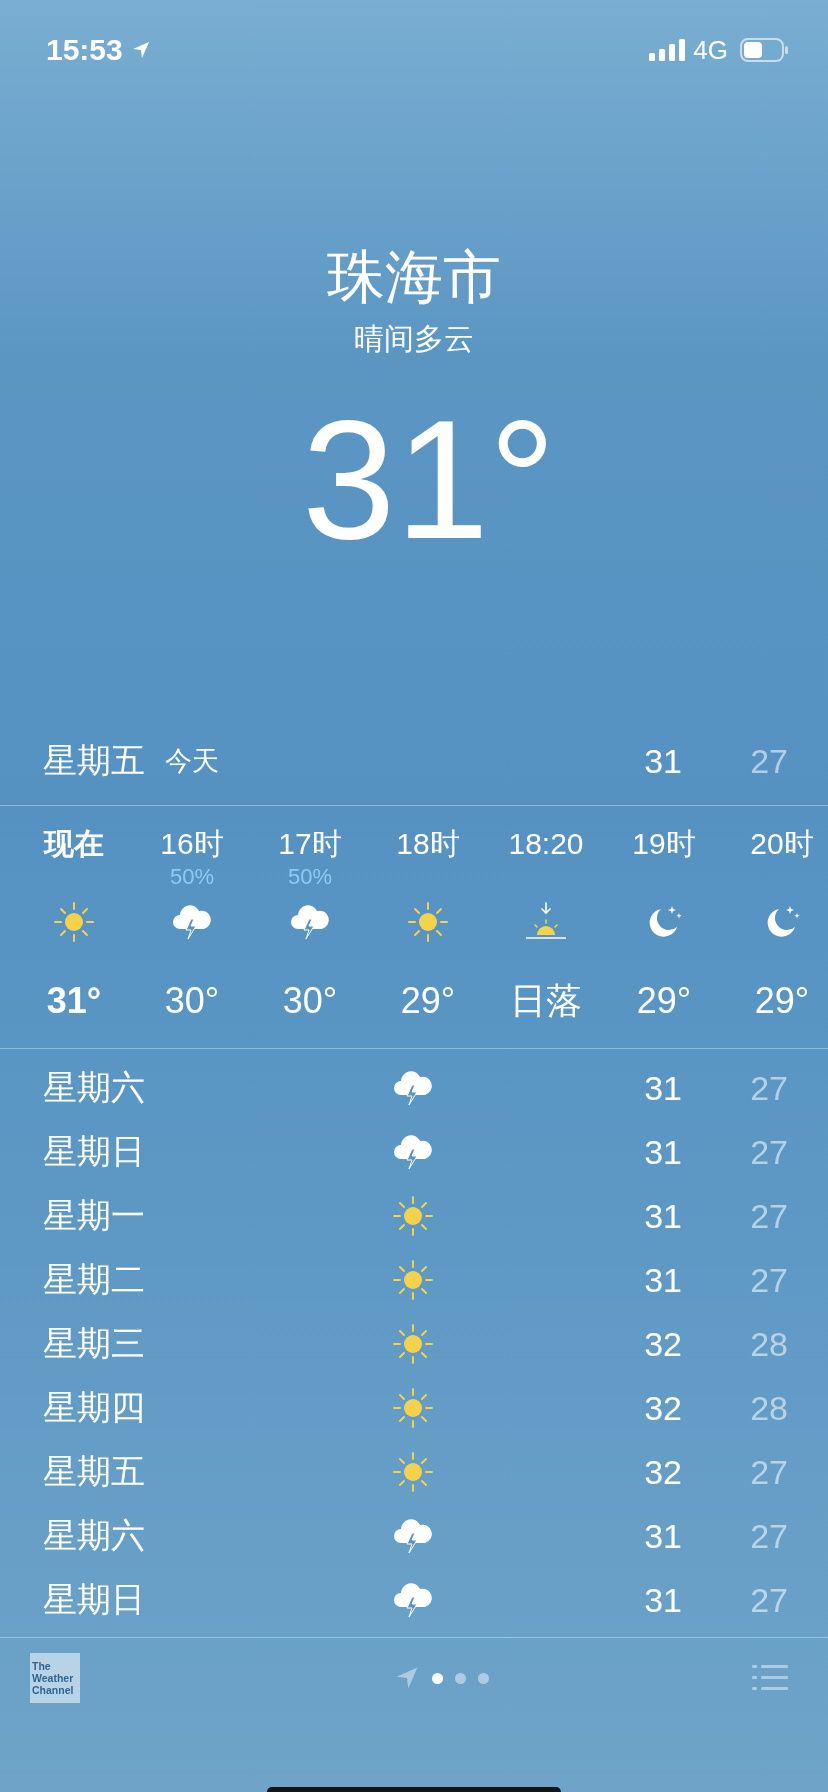 This screenshot has height=1792, width=828. I want to click on network-type: 4G, so click(710, 50).